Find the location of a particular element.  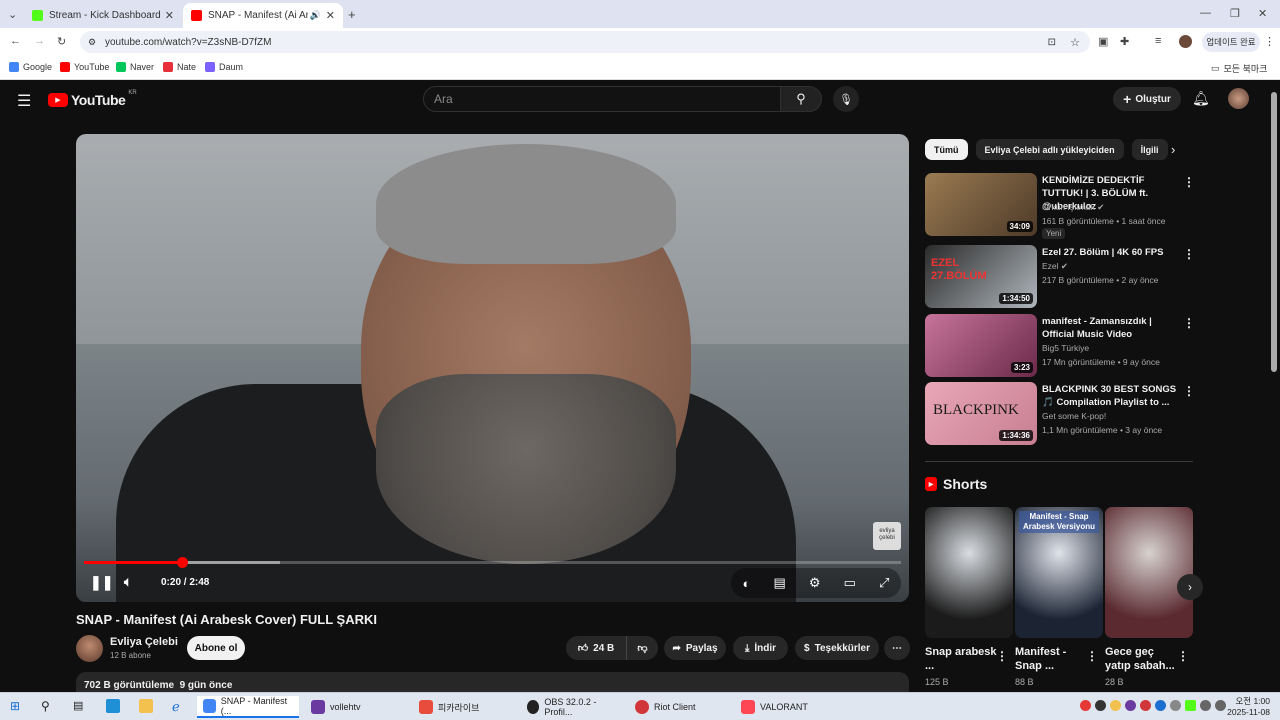

chip-from-uploader: Evliya Çelebi adlı yükleyiciden is located at coordinates (1049, 149).